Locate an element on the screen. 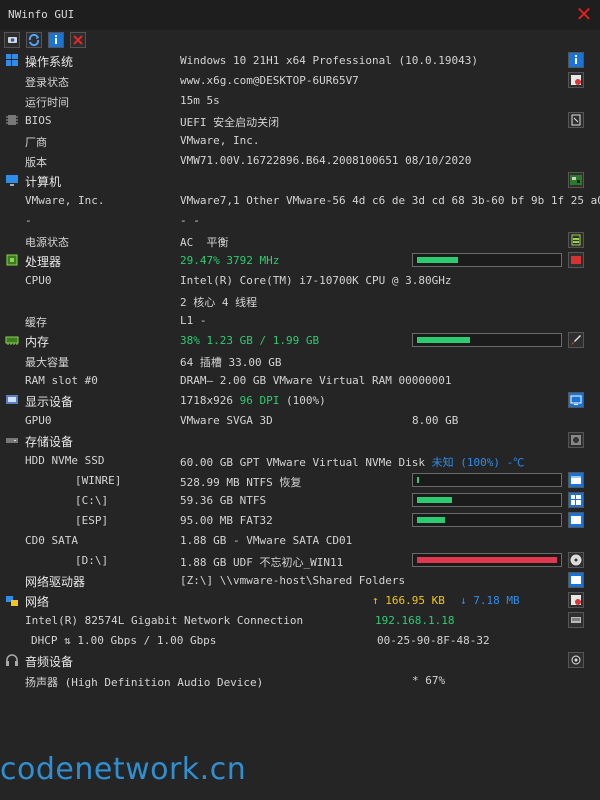 This screenshot has width=600, height=800. hdd-label: HDD NVMe SSD is located at coordinates (65, 460).